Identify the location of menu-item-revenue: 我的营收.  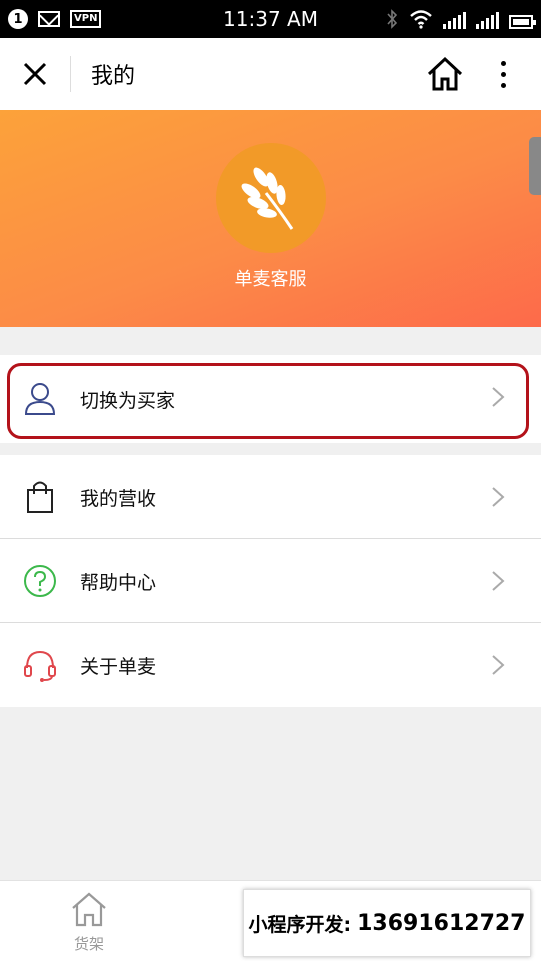
(270, 497).